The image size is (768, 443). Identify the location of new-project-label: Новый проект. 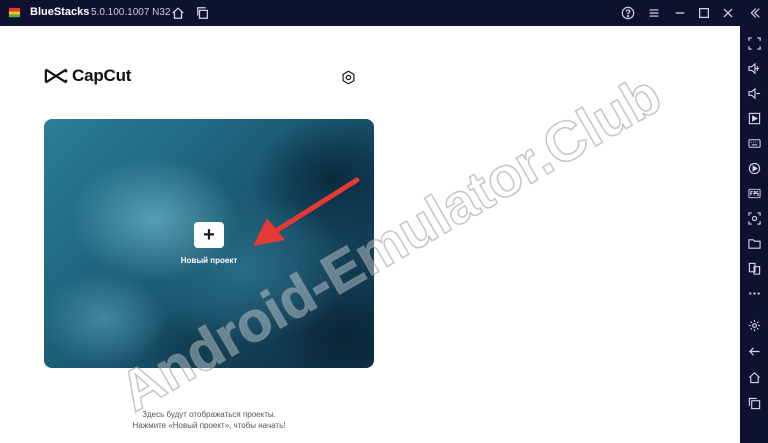
(209, 260).